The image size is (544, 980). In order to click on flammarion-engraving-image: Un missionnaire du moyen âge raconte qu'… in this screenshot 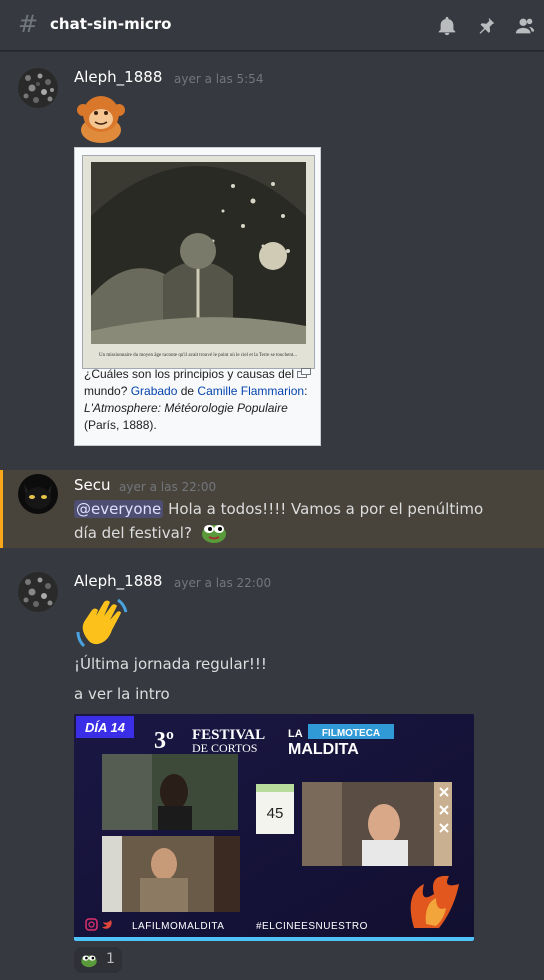, I will do `click(198, 262)`.